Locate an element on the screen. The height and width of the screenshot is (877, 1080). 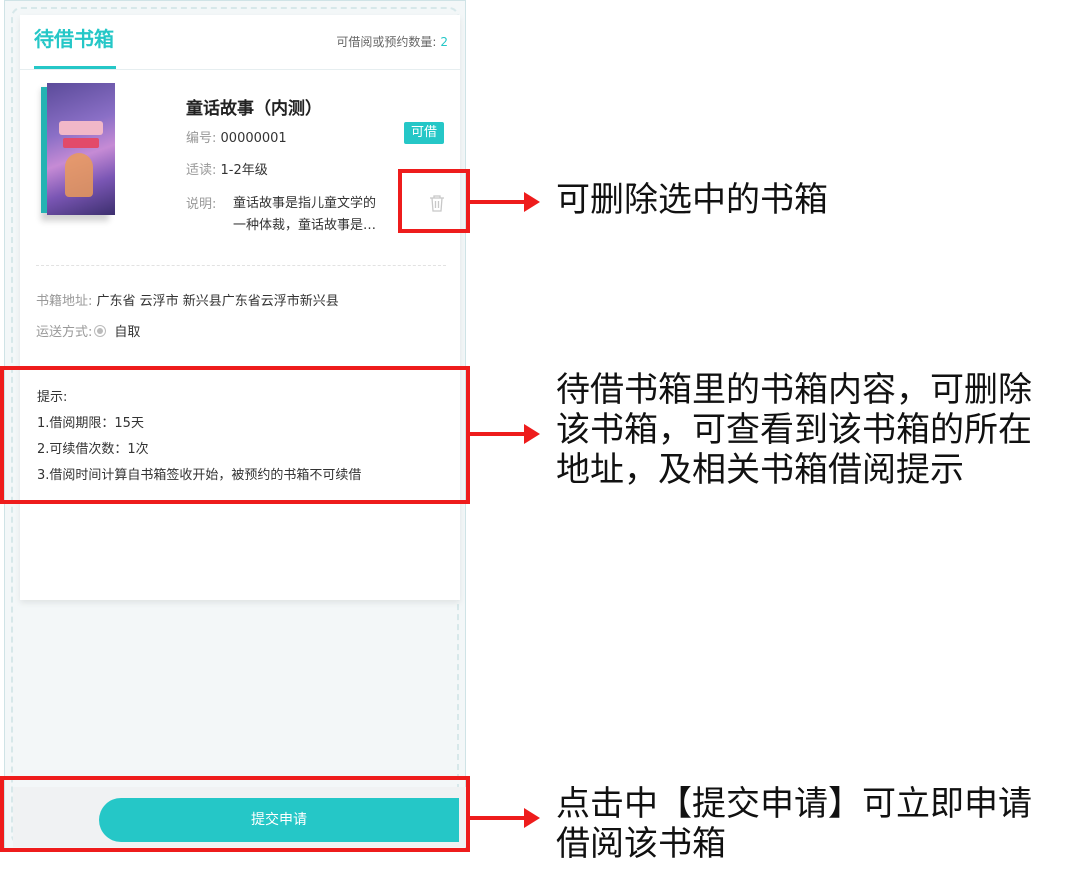
book-desc-label: 说明: is located at coordinates (201, 204).